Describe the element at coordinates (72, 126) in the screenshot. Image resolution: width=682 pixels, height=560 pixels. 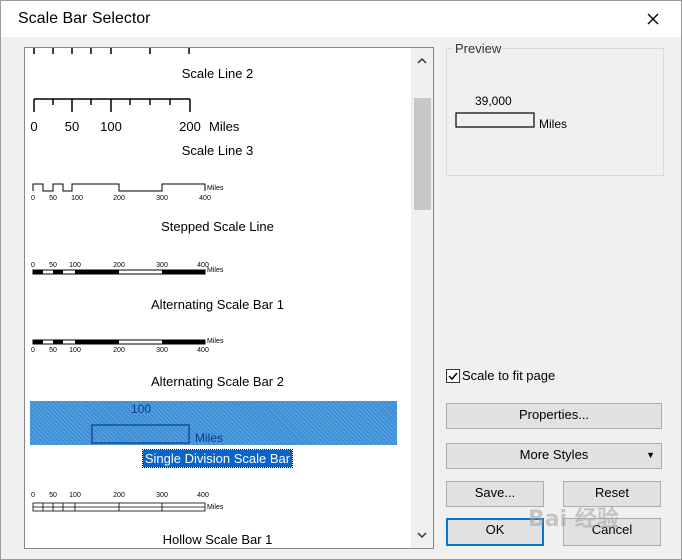
I see `tick-label: 50` at that location.